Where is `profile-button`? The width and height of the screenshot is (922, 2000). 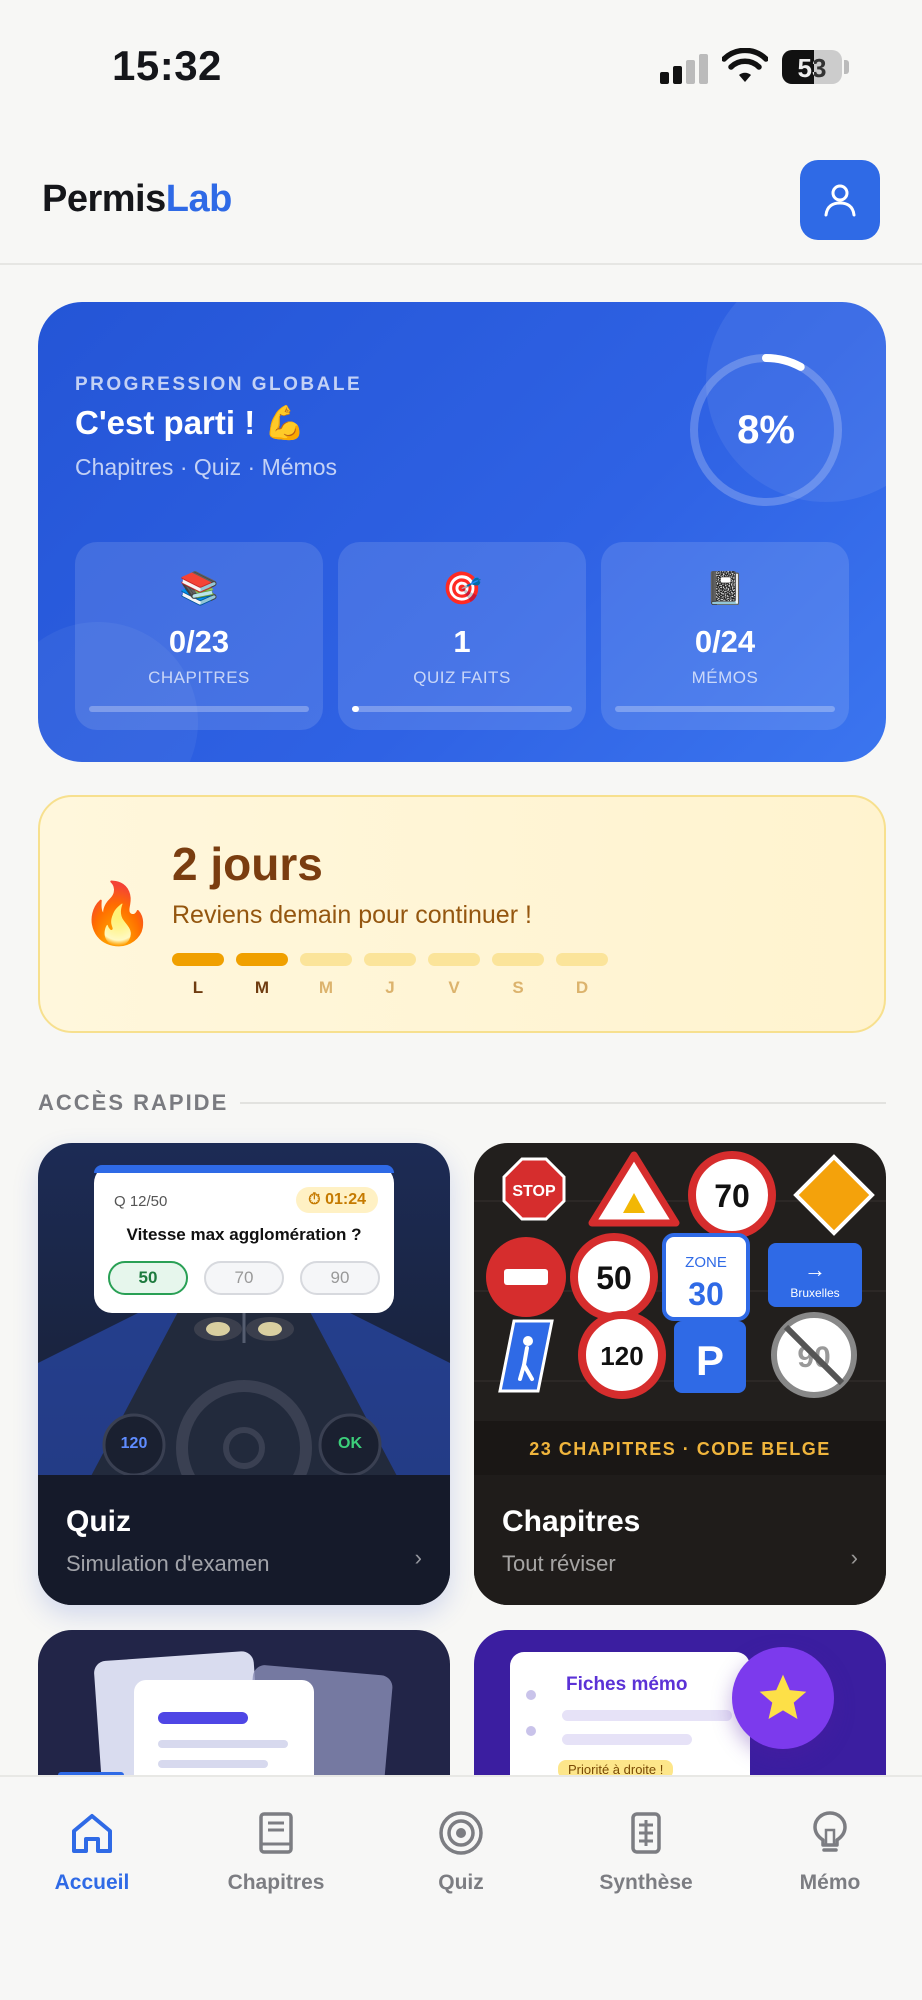 profile-button is located at coordinates (840, 200).